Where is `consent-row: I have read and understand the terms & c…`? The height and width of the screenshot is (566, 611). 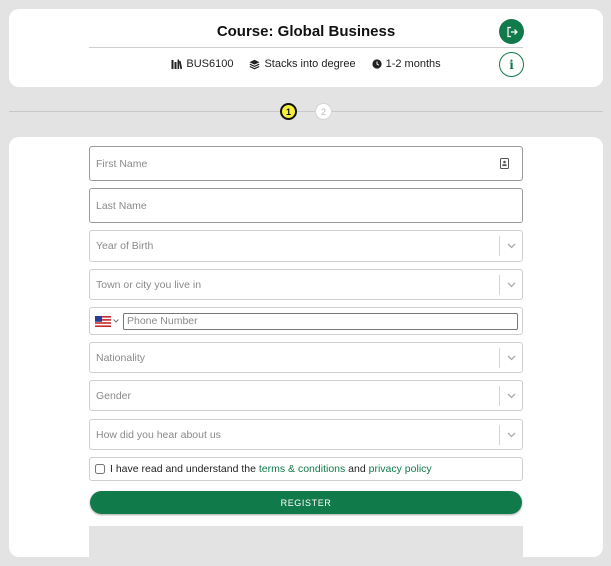
consent-row: I have read and understand the terms & c… is located at coordinates (306, 469).